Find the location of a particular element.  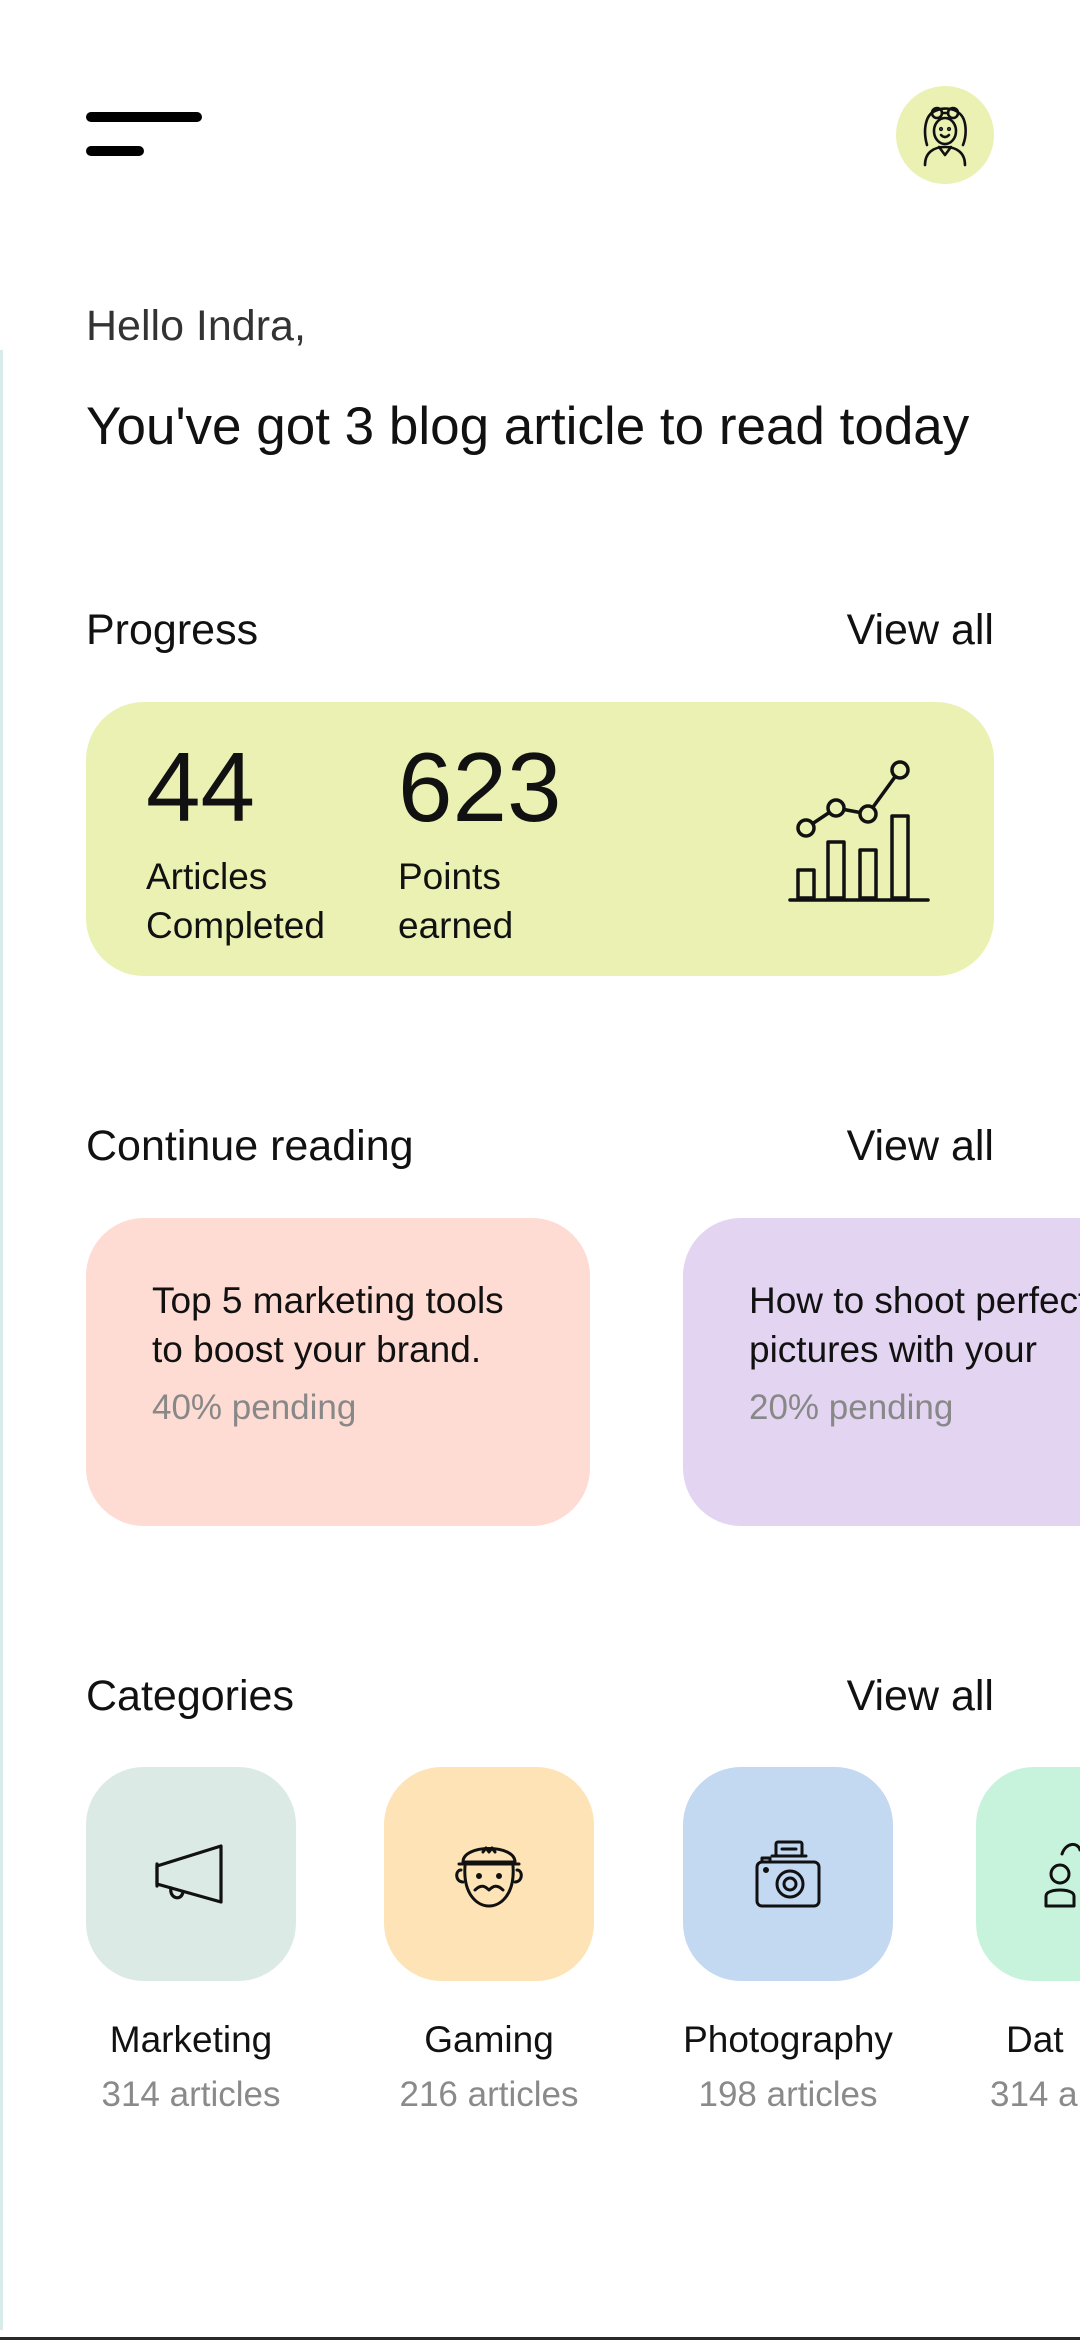

menu-icon is located at coordinates (146, 134).